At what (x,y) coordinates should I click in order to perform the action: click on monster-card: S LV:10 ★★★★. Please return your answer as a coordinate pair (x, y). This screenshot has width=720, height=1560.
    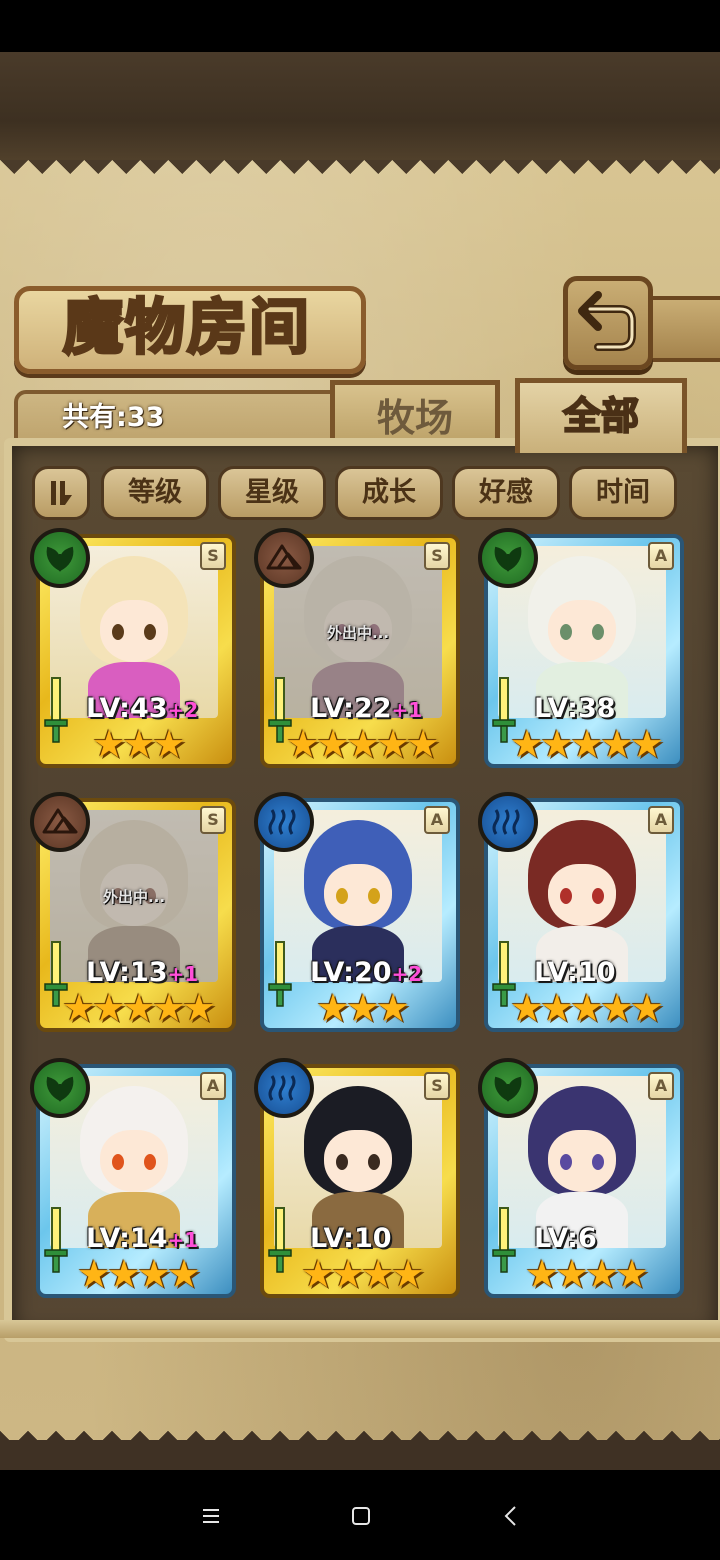
    Looking at the image, I should click on (357, 1178).